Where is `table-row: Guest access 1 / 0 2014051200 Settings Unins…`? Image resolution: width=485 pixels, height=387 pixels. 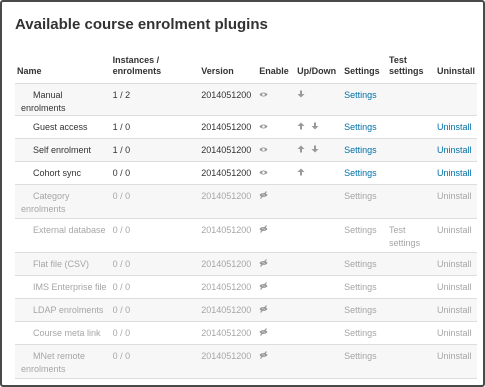 table-row: Guest access 1 / 0 2014051200 Settings Unins… is located at coordinates (246, 127).